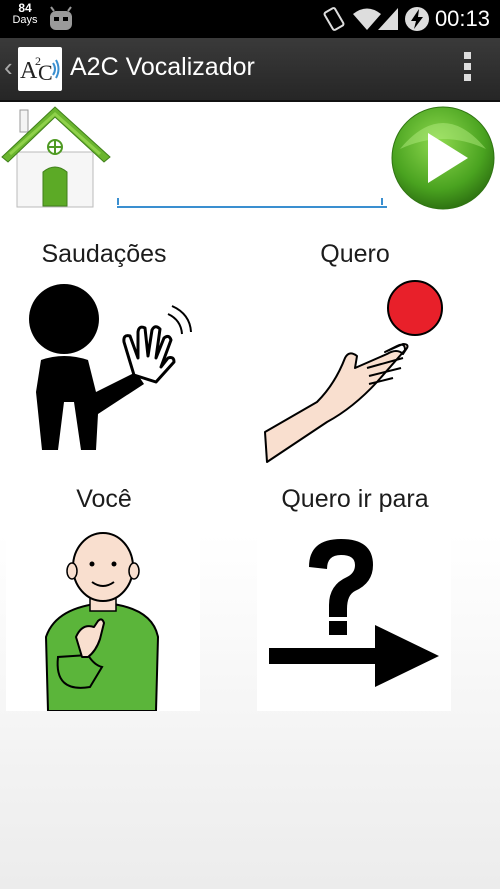 This screenshot has height=889, width=500. I want to click on home-button, so click(56, 156).